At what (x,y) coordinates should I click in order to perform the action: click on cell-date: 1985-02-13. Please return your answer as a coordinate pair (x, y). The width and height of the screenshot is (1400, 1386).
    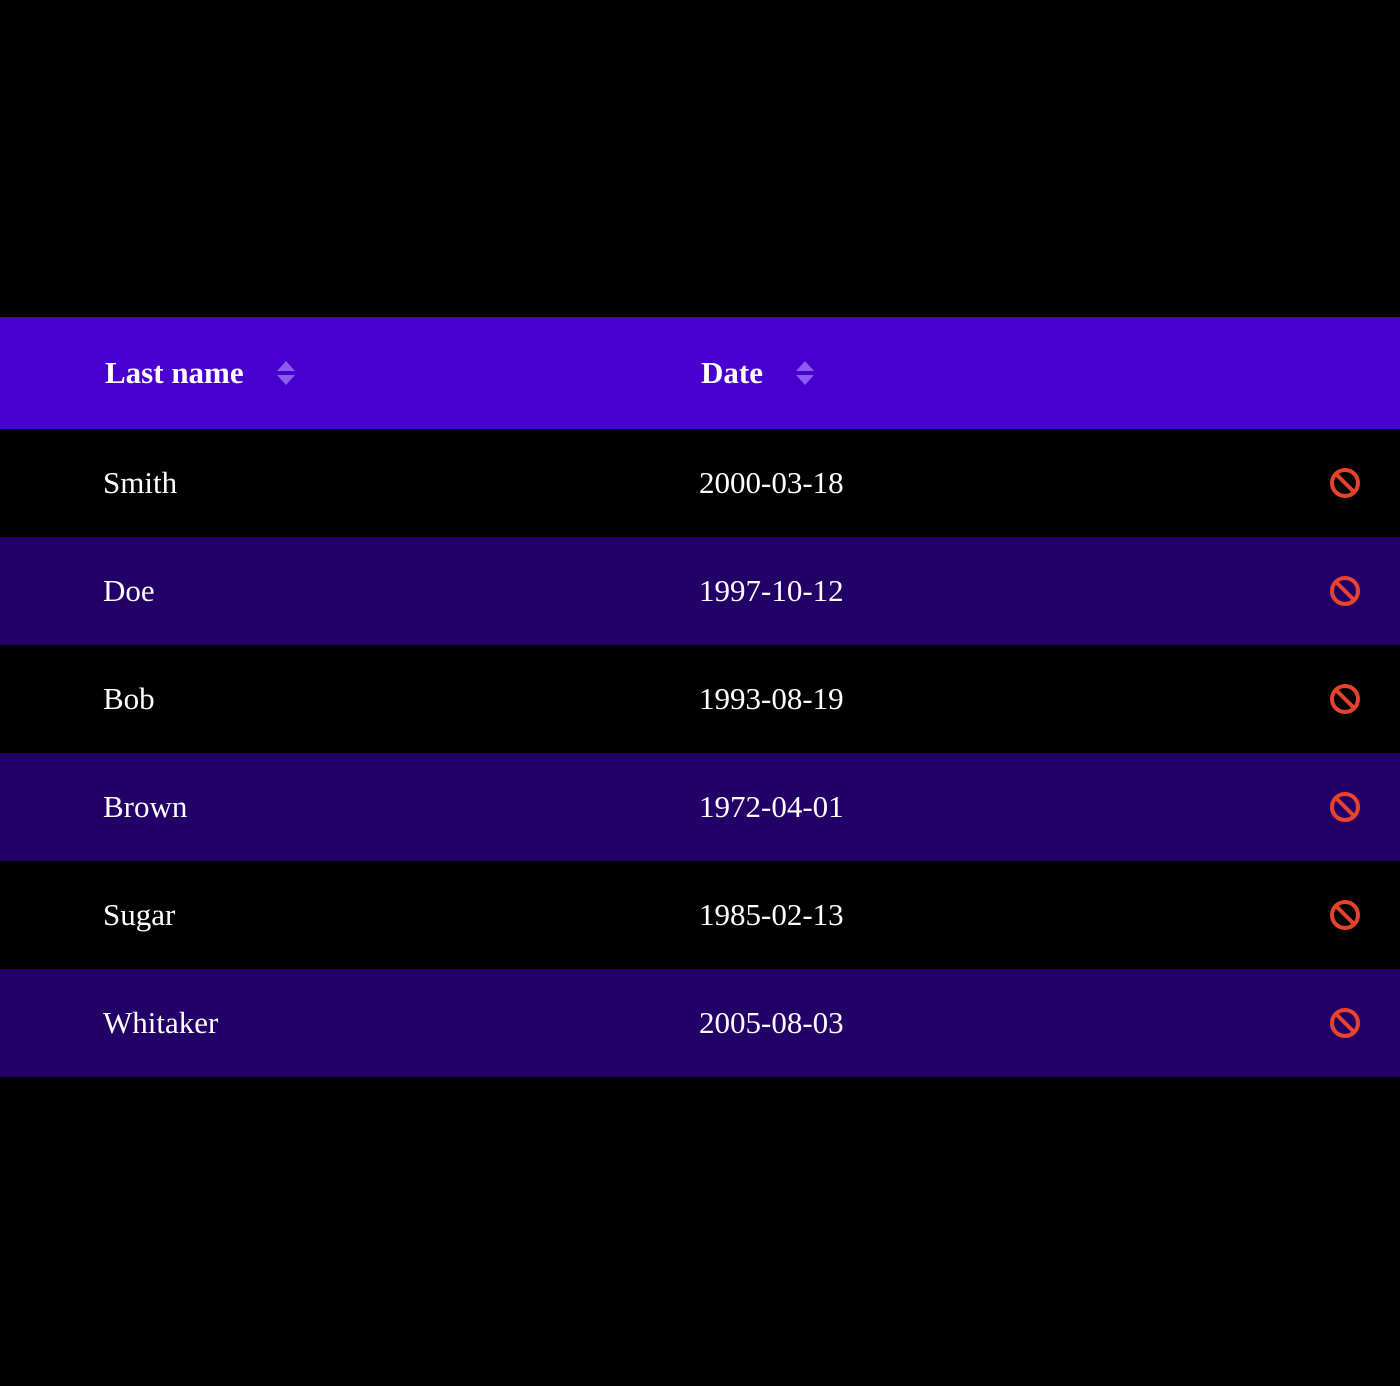
    Looking at the image, I should click on (771, 914).